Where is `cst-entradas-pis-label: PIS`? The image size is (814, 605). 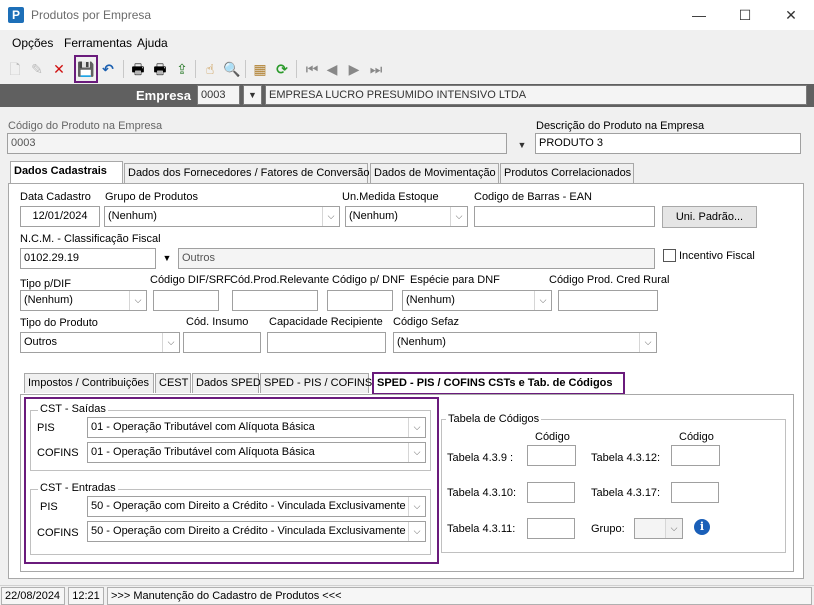
cst-entradas-pis-label: PIS is located at coordinates (49, 507).